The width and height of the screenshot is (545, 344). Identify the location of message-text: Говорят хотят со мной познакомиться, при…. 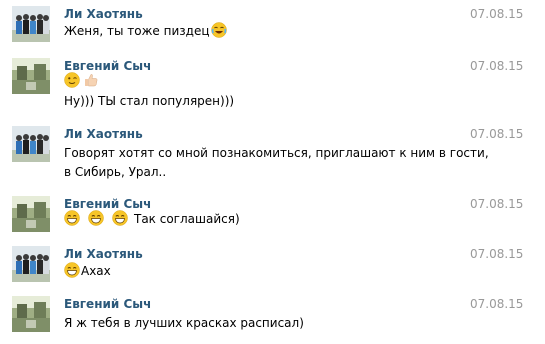
(276, 153).